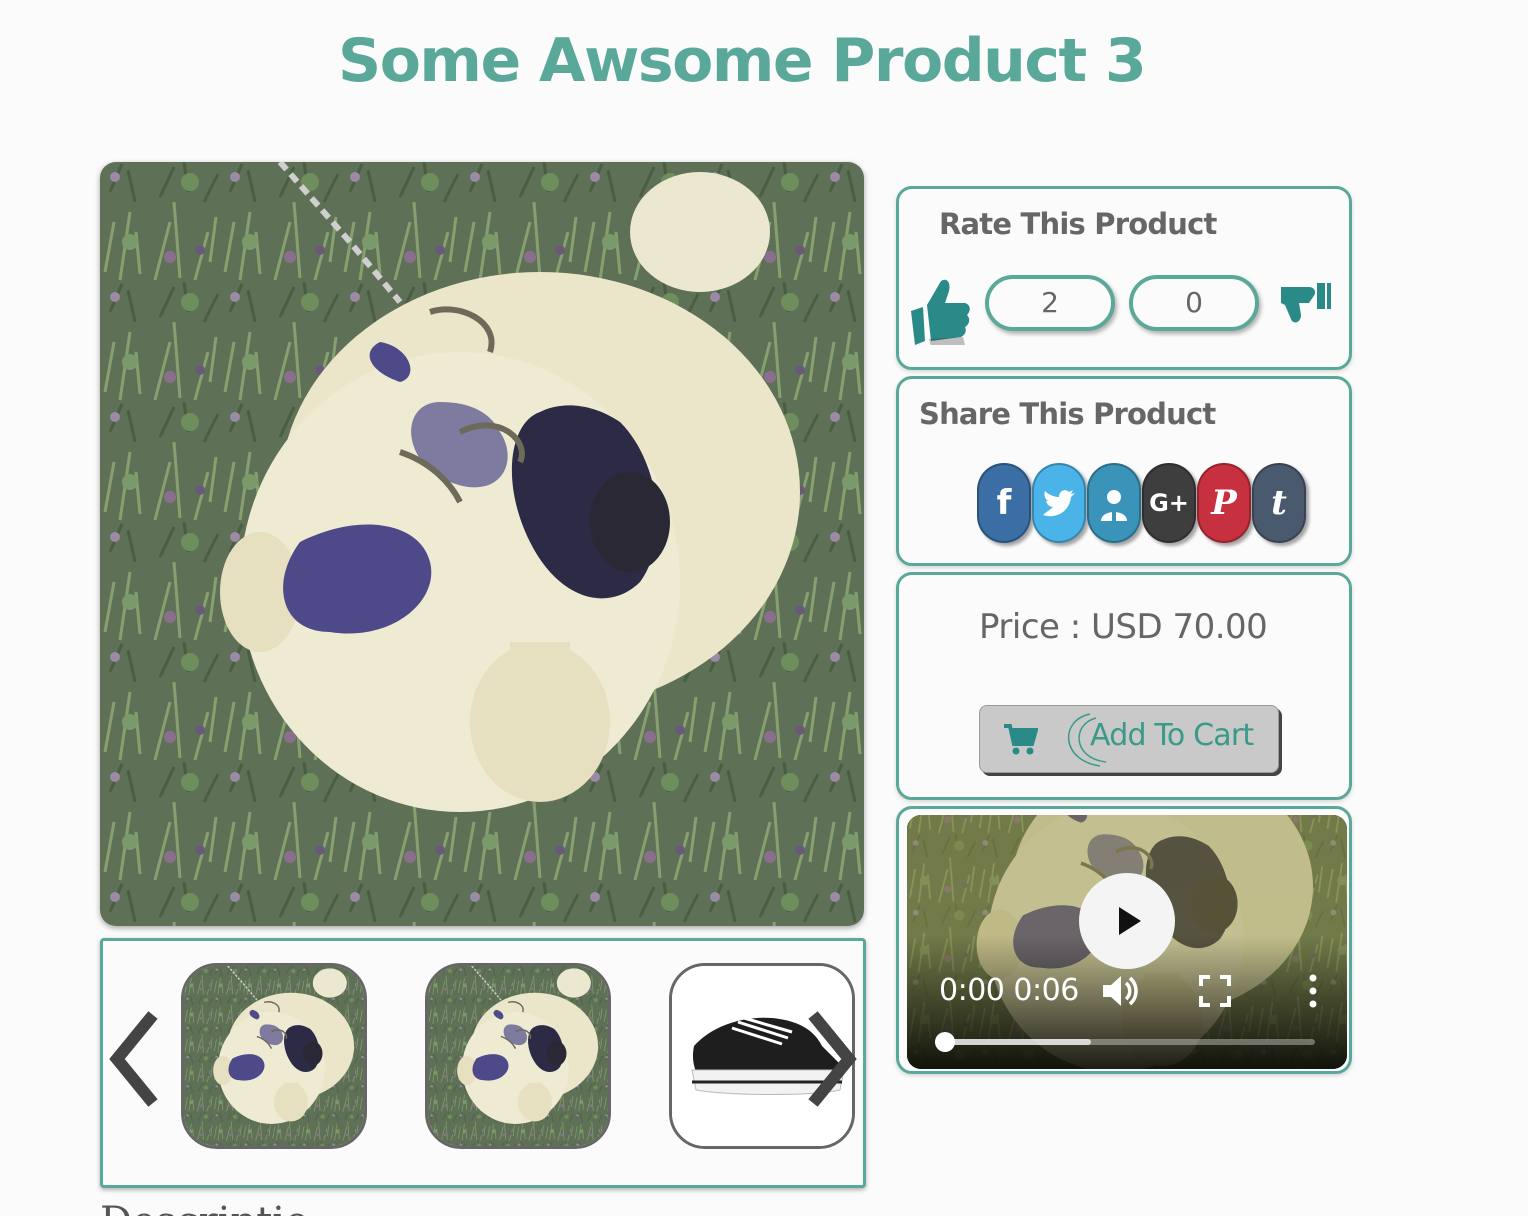  I want to click on google-plus-icon: G+, so click(1169, 503).